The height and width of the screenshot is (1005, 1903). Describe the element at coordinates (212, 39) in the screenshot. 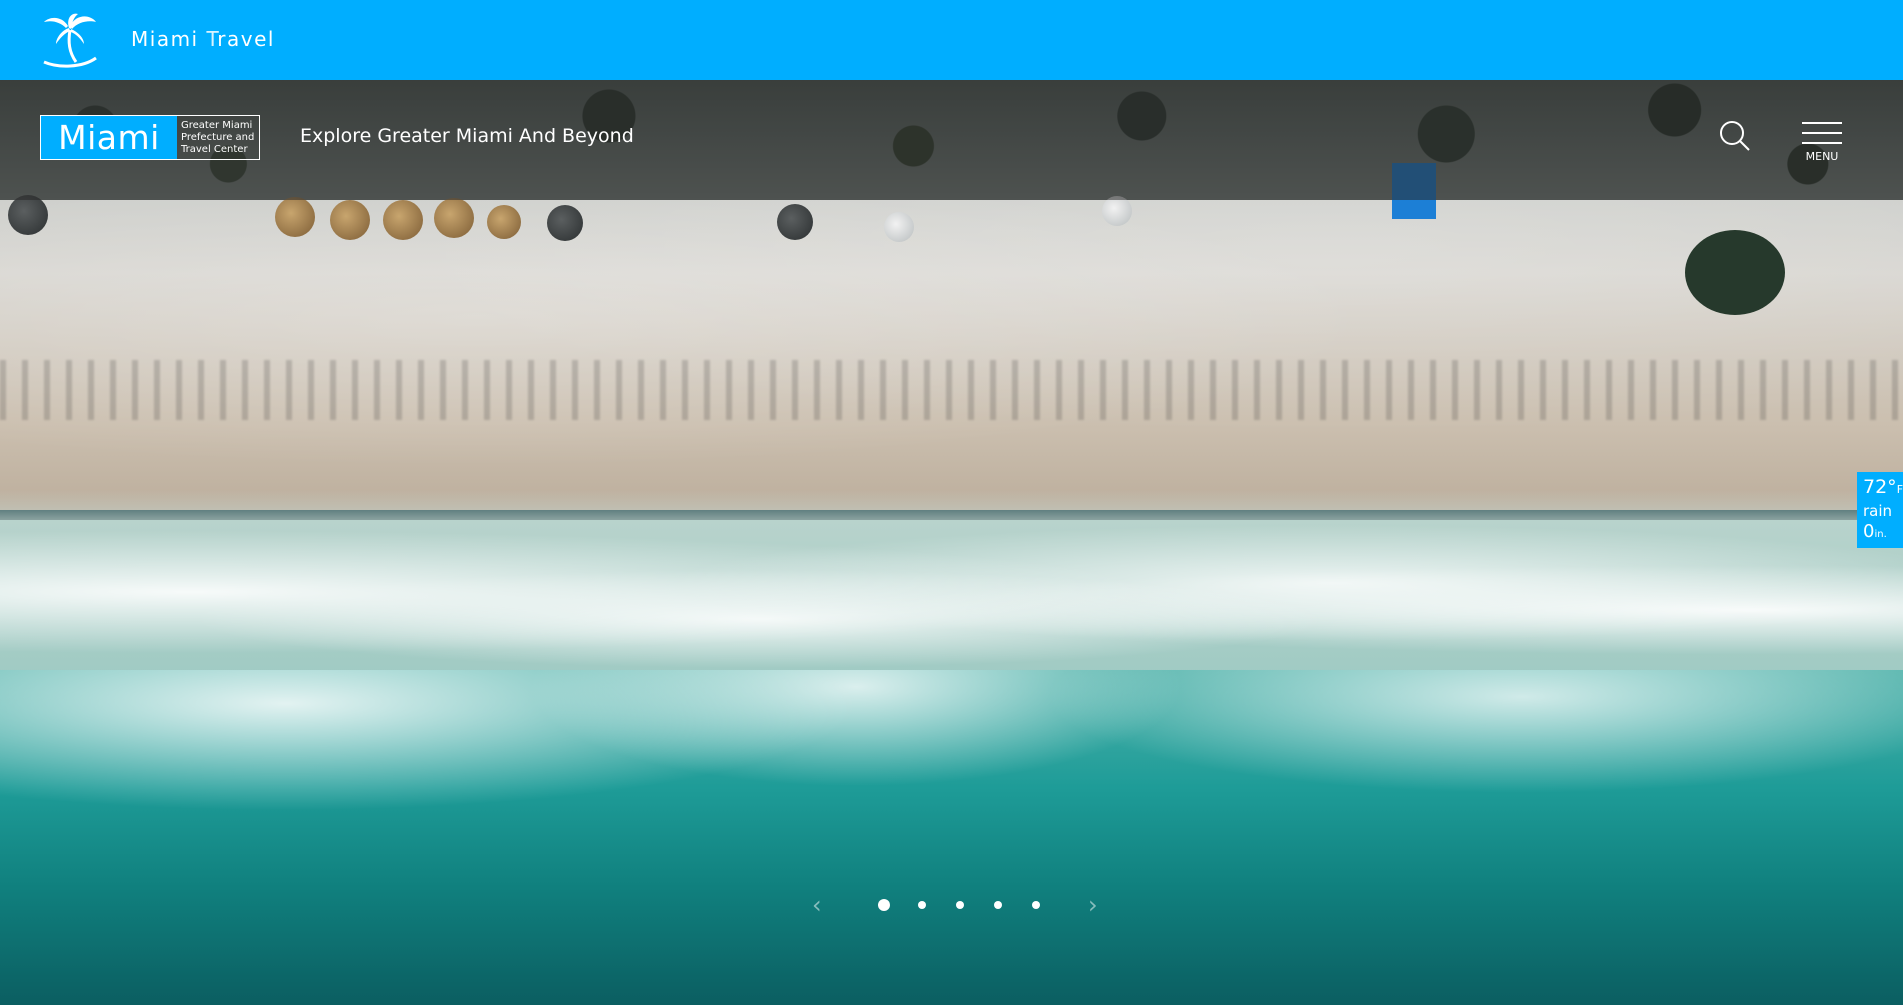

I see `site-title-t: T` at that location.